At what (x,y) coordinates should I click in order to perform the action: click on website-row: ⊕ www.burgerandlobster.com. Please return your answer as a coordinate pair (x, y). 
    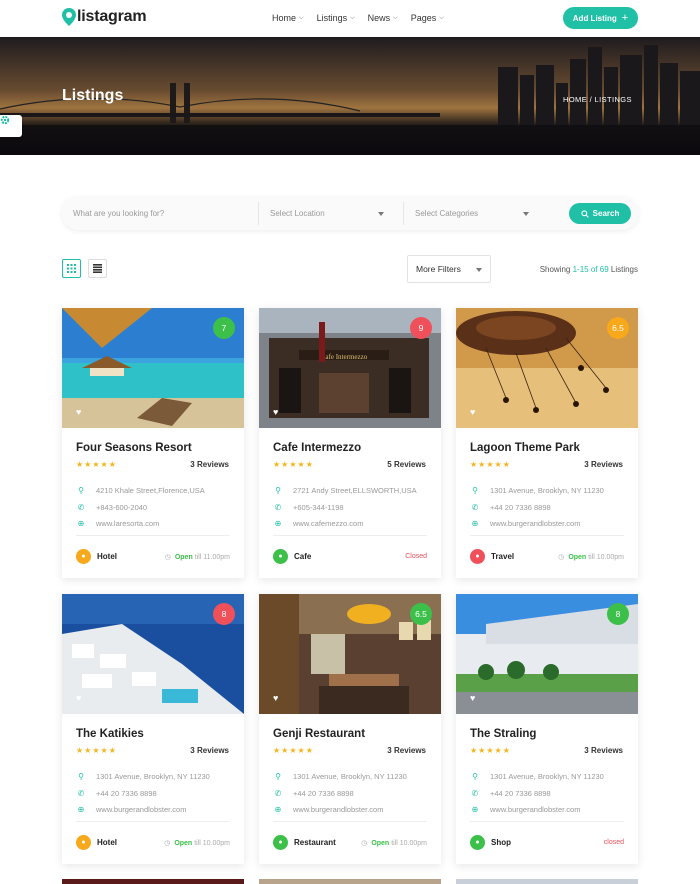
    Looking at the image, I should click on (525, 523).